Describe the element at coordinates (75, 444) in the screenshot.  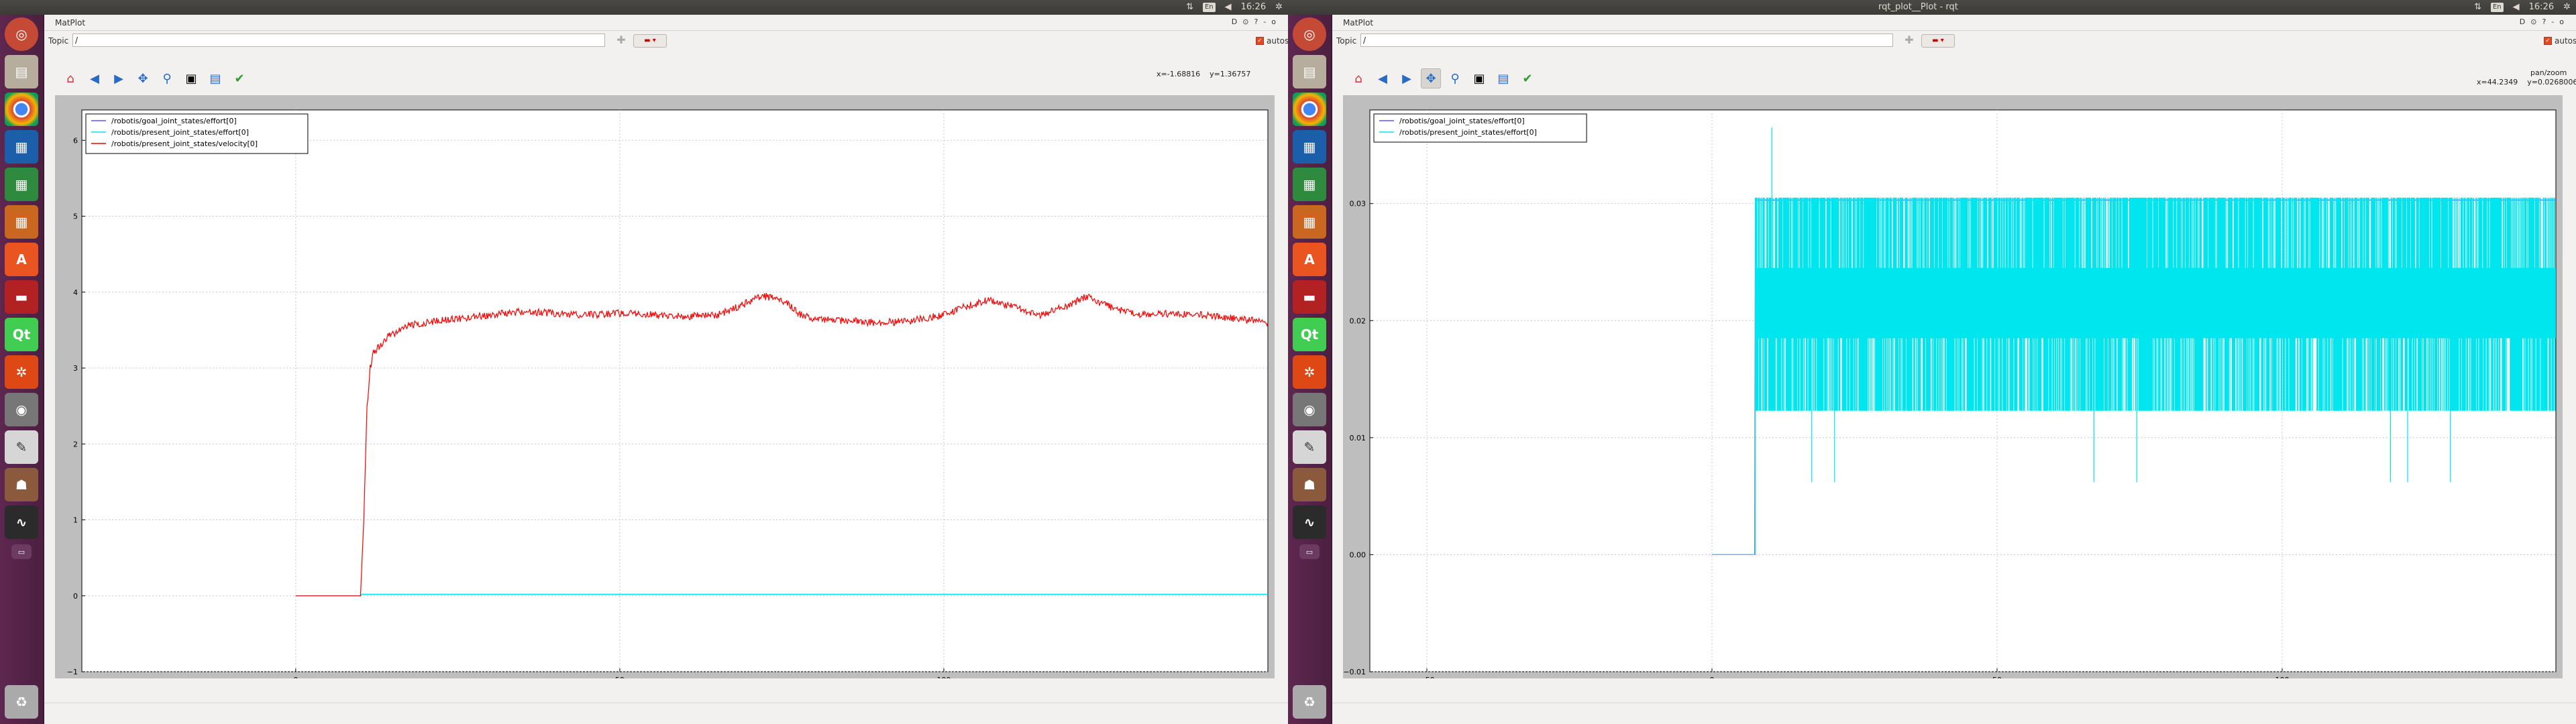
I see `y-tick-label: 2` at that location.